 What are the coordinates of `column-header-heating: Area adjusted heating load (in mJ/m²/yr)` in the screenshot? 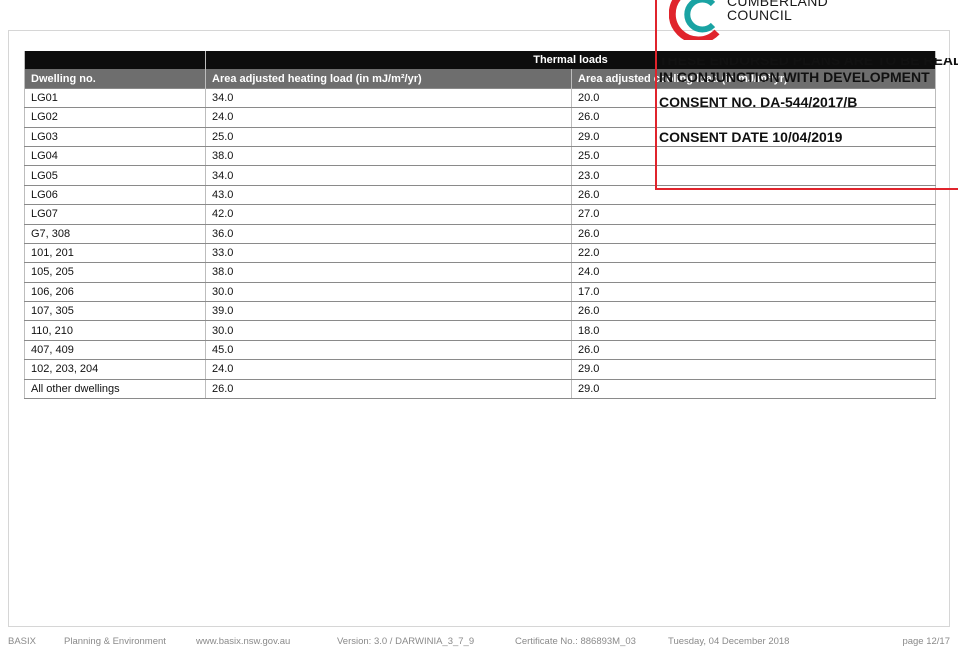 It's located at (388, 79).